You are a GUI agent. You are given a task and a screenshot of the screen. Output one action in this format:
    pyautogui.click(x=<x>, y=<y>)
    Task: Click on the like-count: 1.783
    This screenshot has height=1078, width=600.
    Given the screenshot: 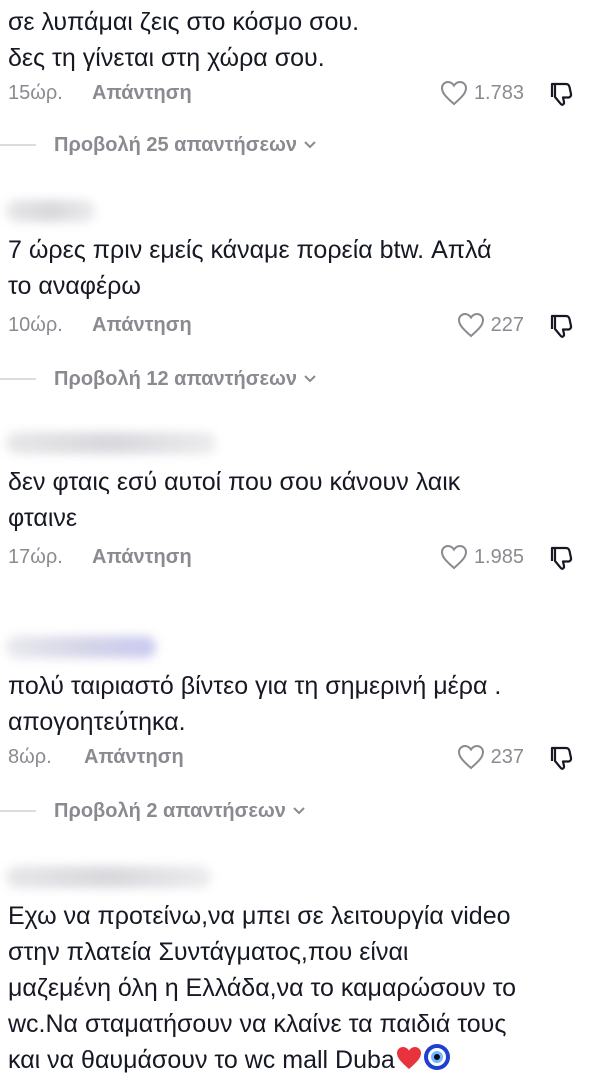 What is the action you would take?
    pyautogui.click(x=498, y=92)
    